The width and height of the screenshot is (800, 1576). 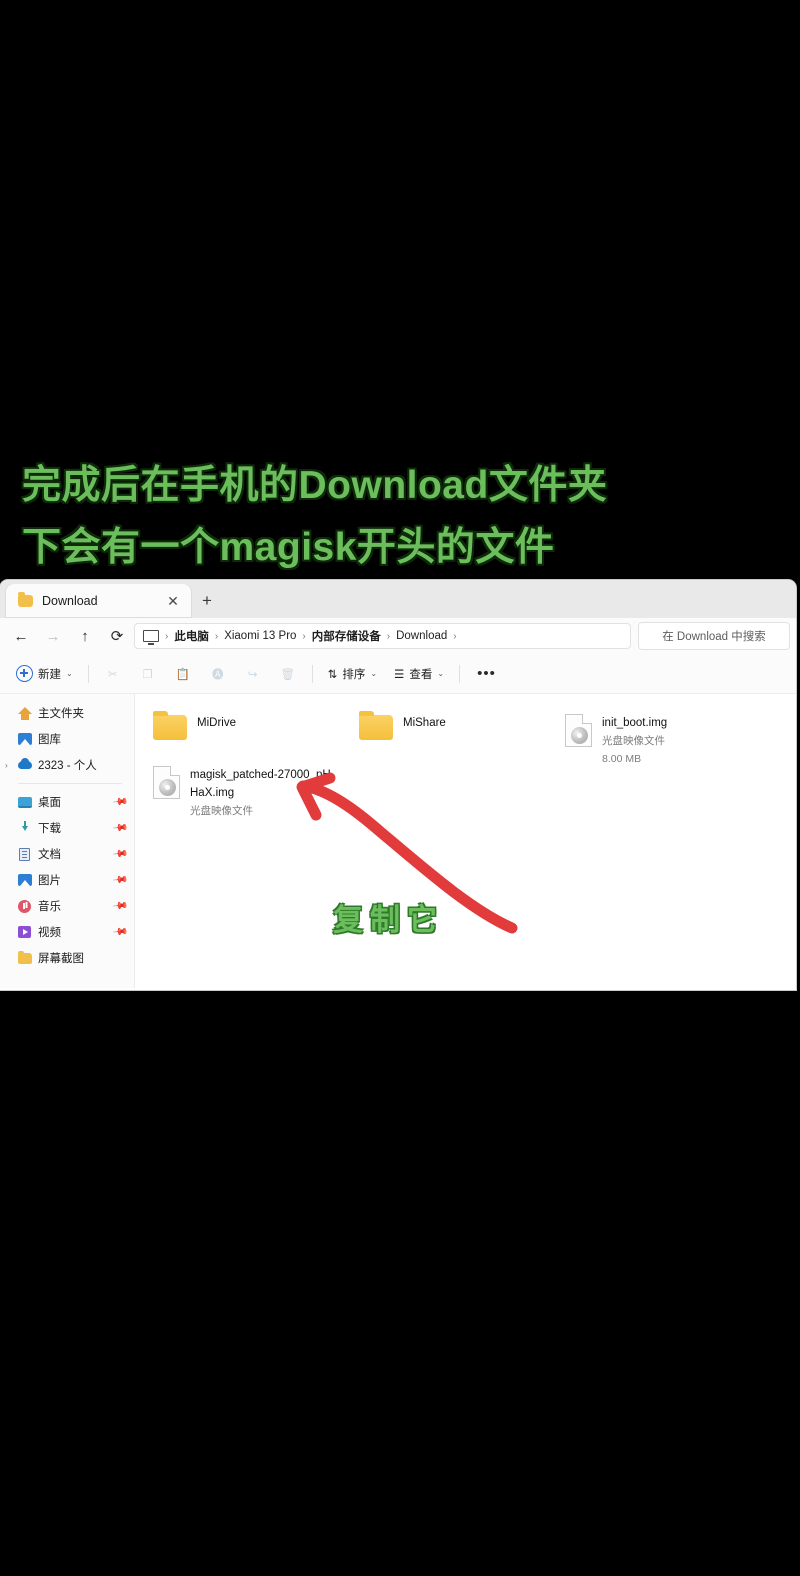 I want to click on view-icon: ☰, so click(x=399, y=674).